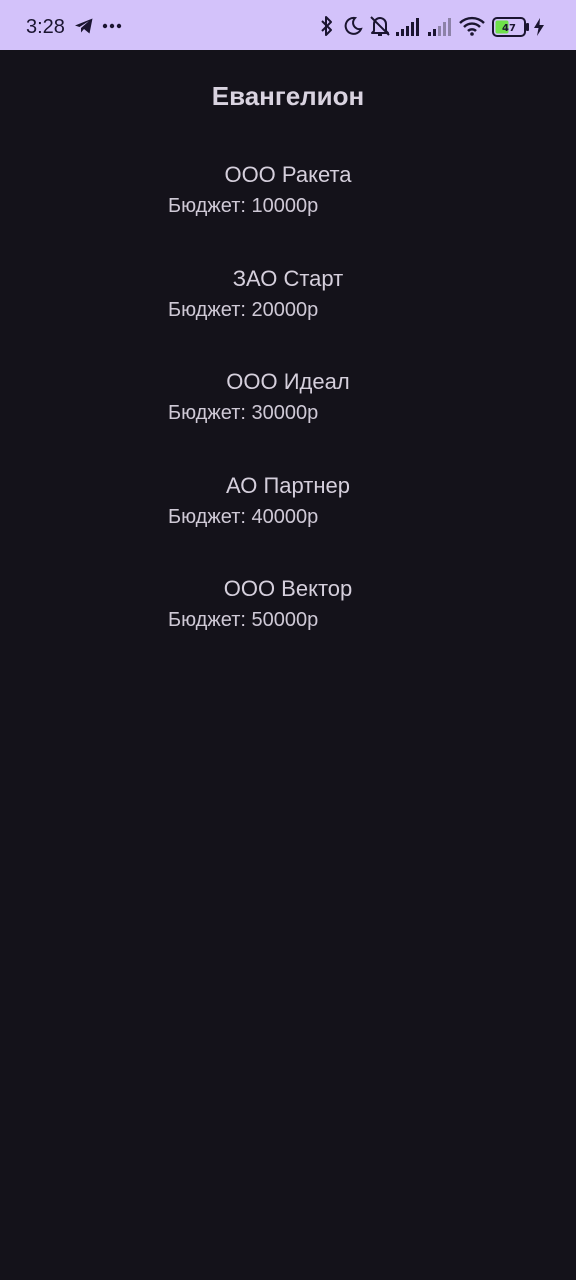  What do you see at coordinates (243, 620) in the screenshot?
I see `company-budget: Бюджет: 50000р` at bounding box center [243, 620].